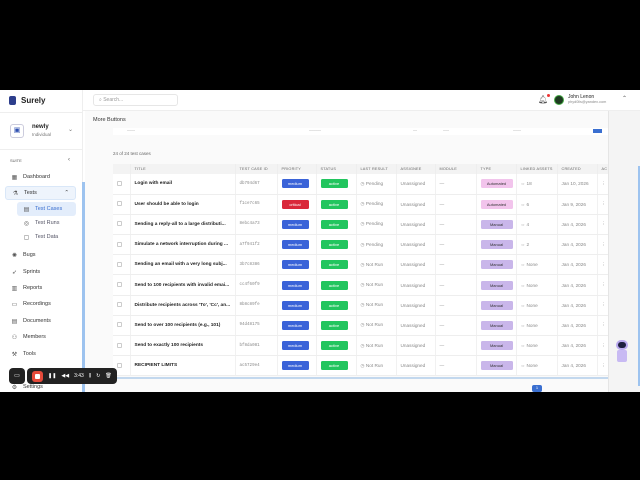 The image size is (640, 480). What do you see at coordinates (122, 169) in the screenshot?
I see `select-all-checkbox` at bounding box center [122, 169].